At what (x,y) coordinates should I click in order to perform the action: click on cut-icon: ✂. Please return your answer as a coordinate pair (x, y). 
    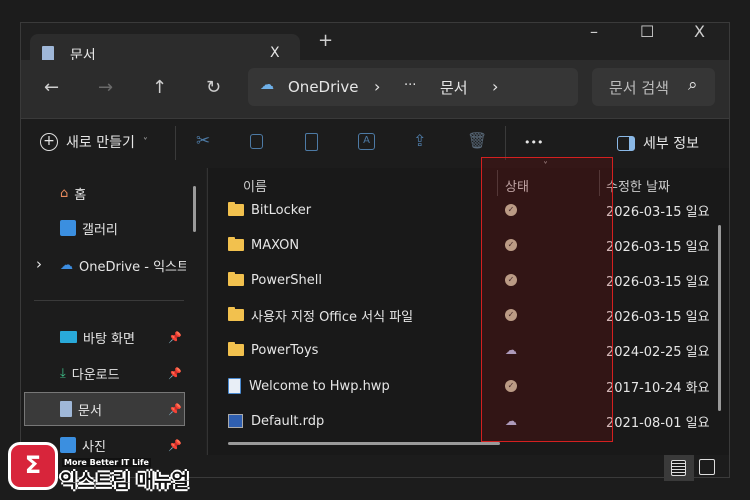
    Looking at the image, I should click on (203, 141).